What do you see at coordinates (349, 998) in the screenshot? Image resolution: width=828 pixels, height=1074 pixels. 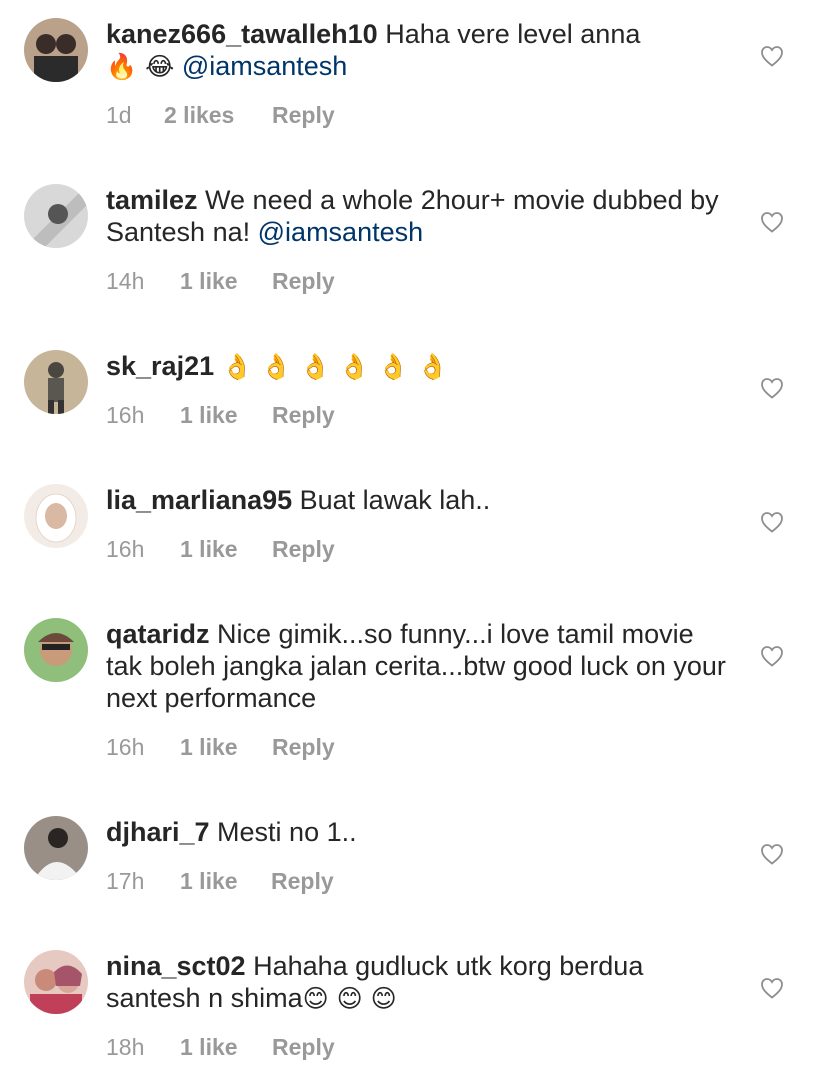 I see `emoji-group: 😊 😊 😊` at bounding box center [349, 998].